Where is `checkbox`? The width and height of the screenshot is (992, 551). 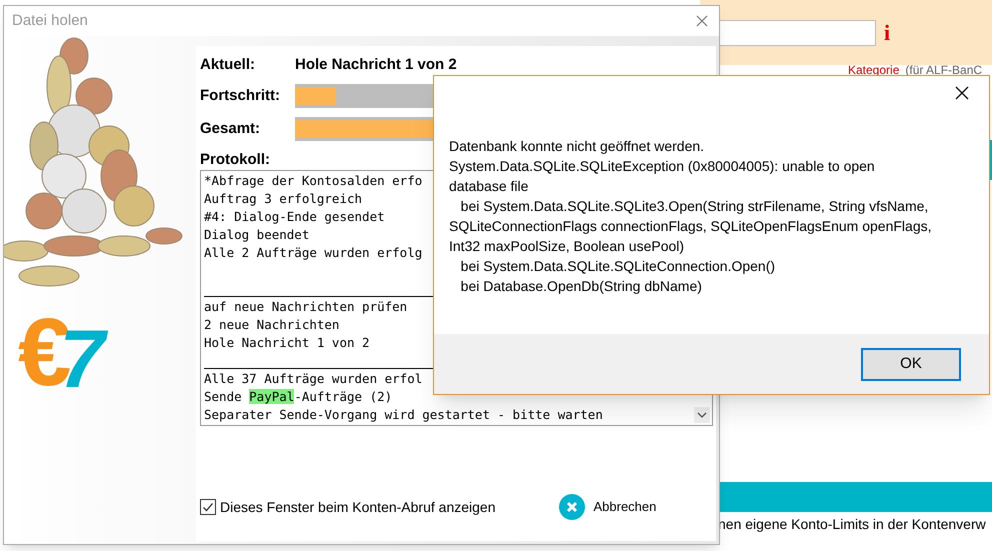
checkbox is located at coordinates (208, 507).